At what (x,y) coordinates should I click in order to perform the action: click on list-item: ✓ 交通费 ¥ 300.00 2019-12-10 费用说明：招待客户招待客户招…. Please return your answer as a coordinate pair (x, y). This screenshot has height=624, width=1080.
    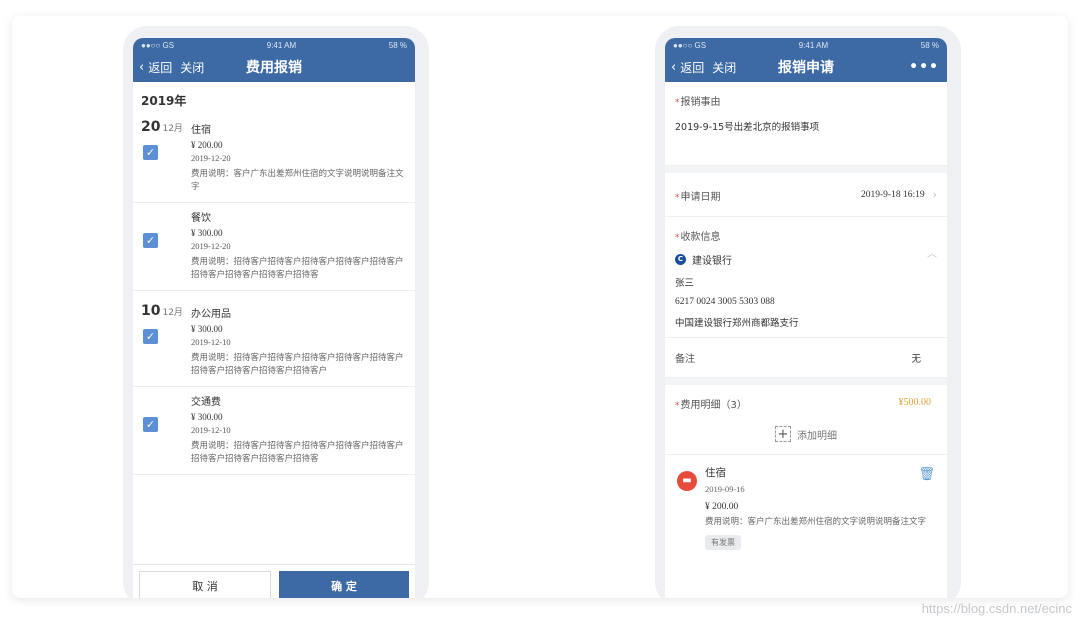
    Looking at the image, I should click on (274, 431).